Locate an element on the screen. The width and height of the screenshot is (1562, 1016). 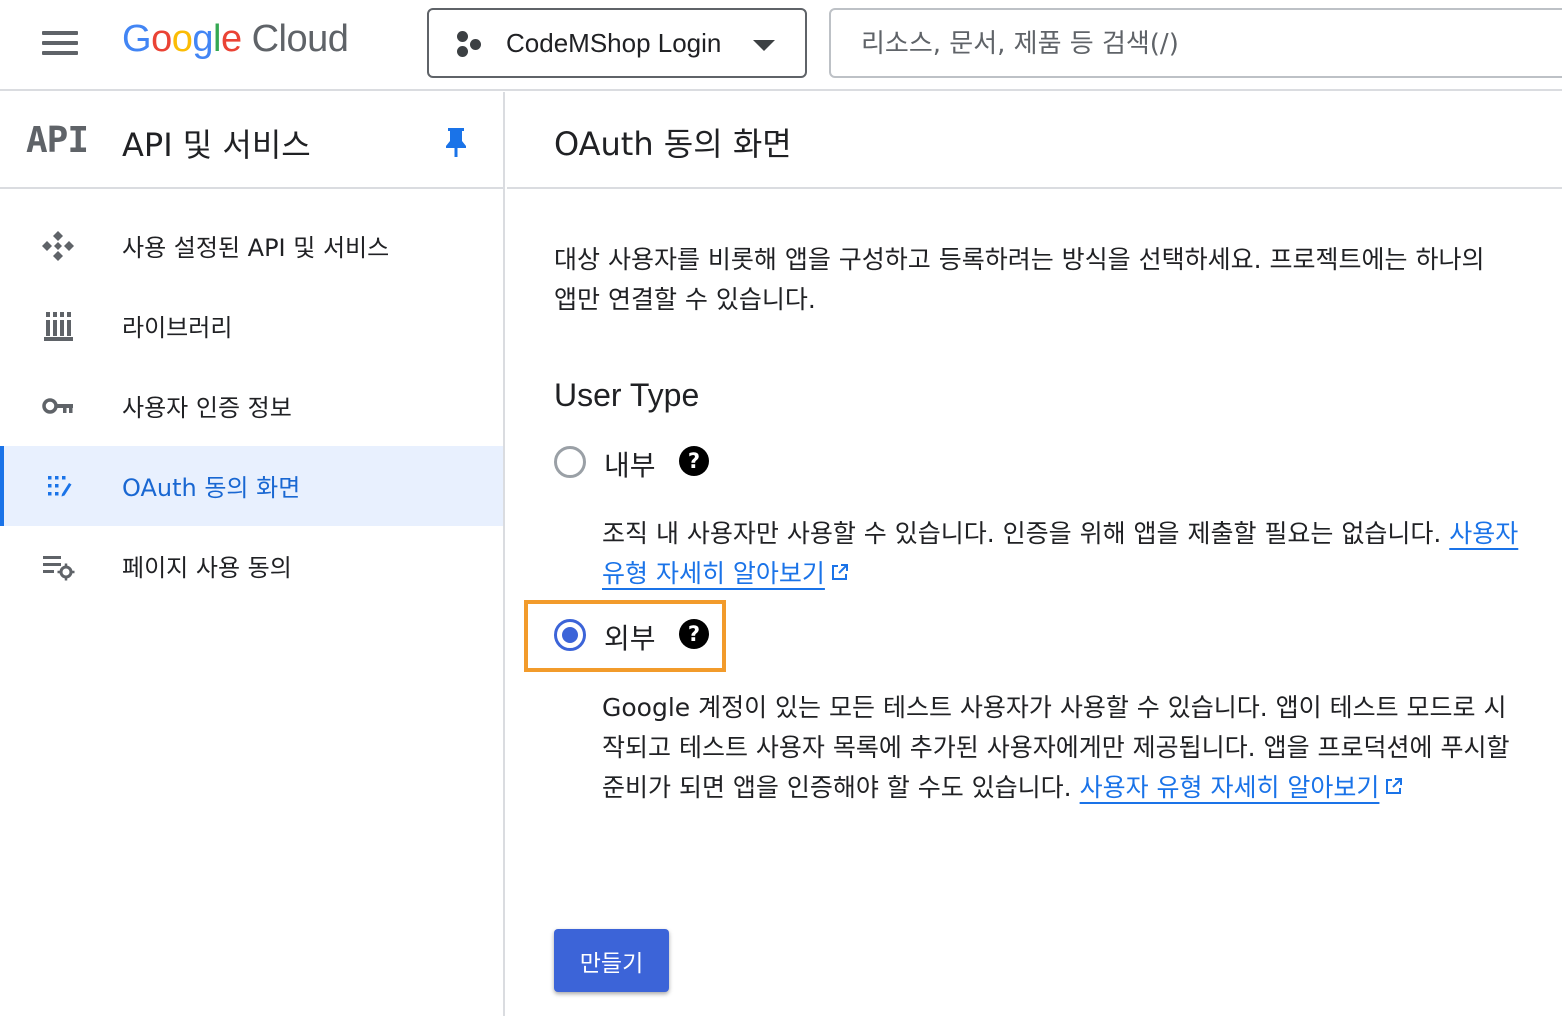
learn-more-link-label: 사용자 유형 자세히 알아보기 is located at coordinates (1229, 787).